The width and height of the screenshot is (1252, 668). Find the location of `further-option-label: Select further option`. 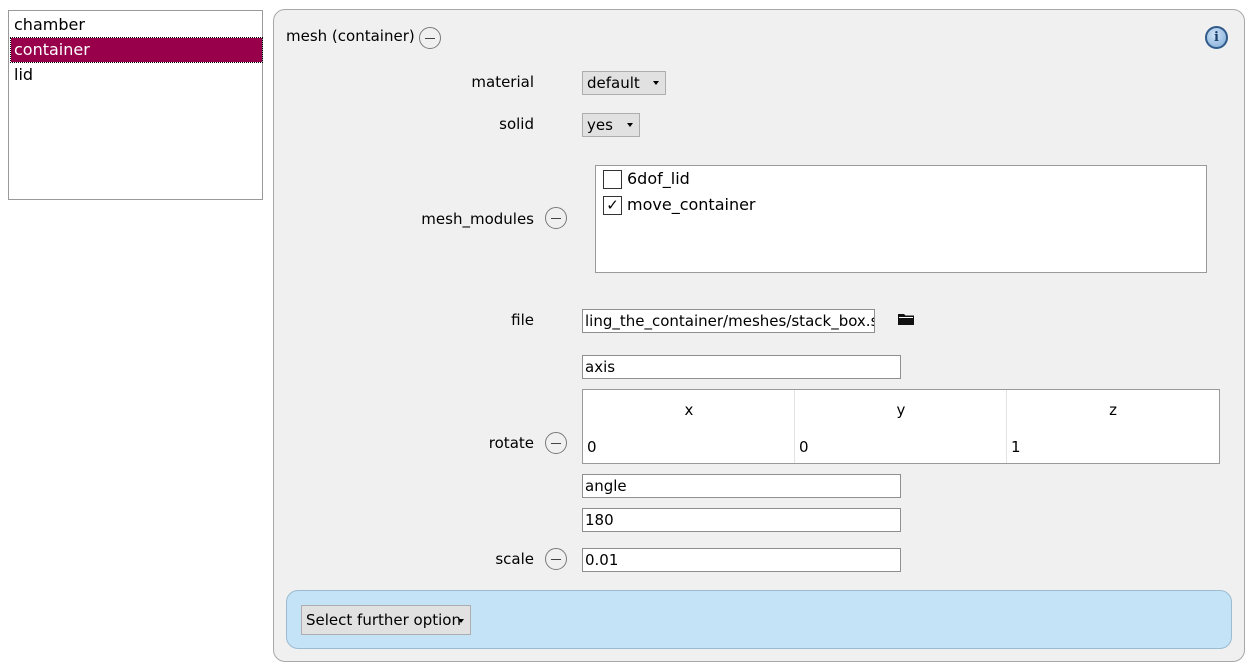

further-option-label: Select further option is located at coordinates (383, 620).